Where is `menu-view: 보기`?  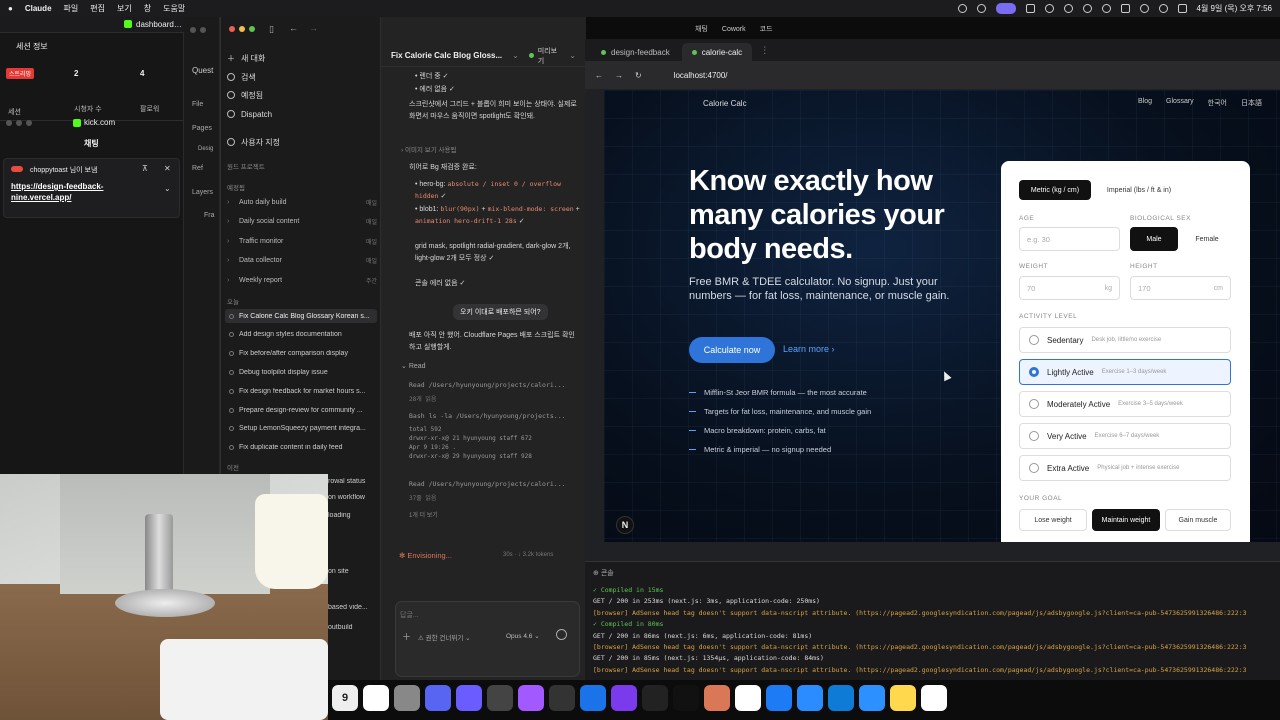
menu-view: 보기 is located at coordinates (124, 8).